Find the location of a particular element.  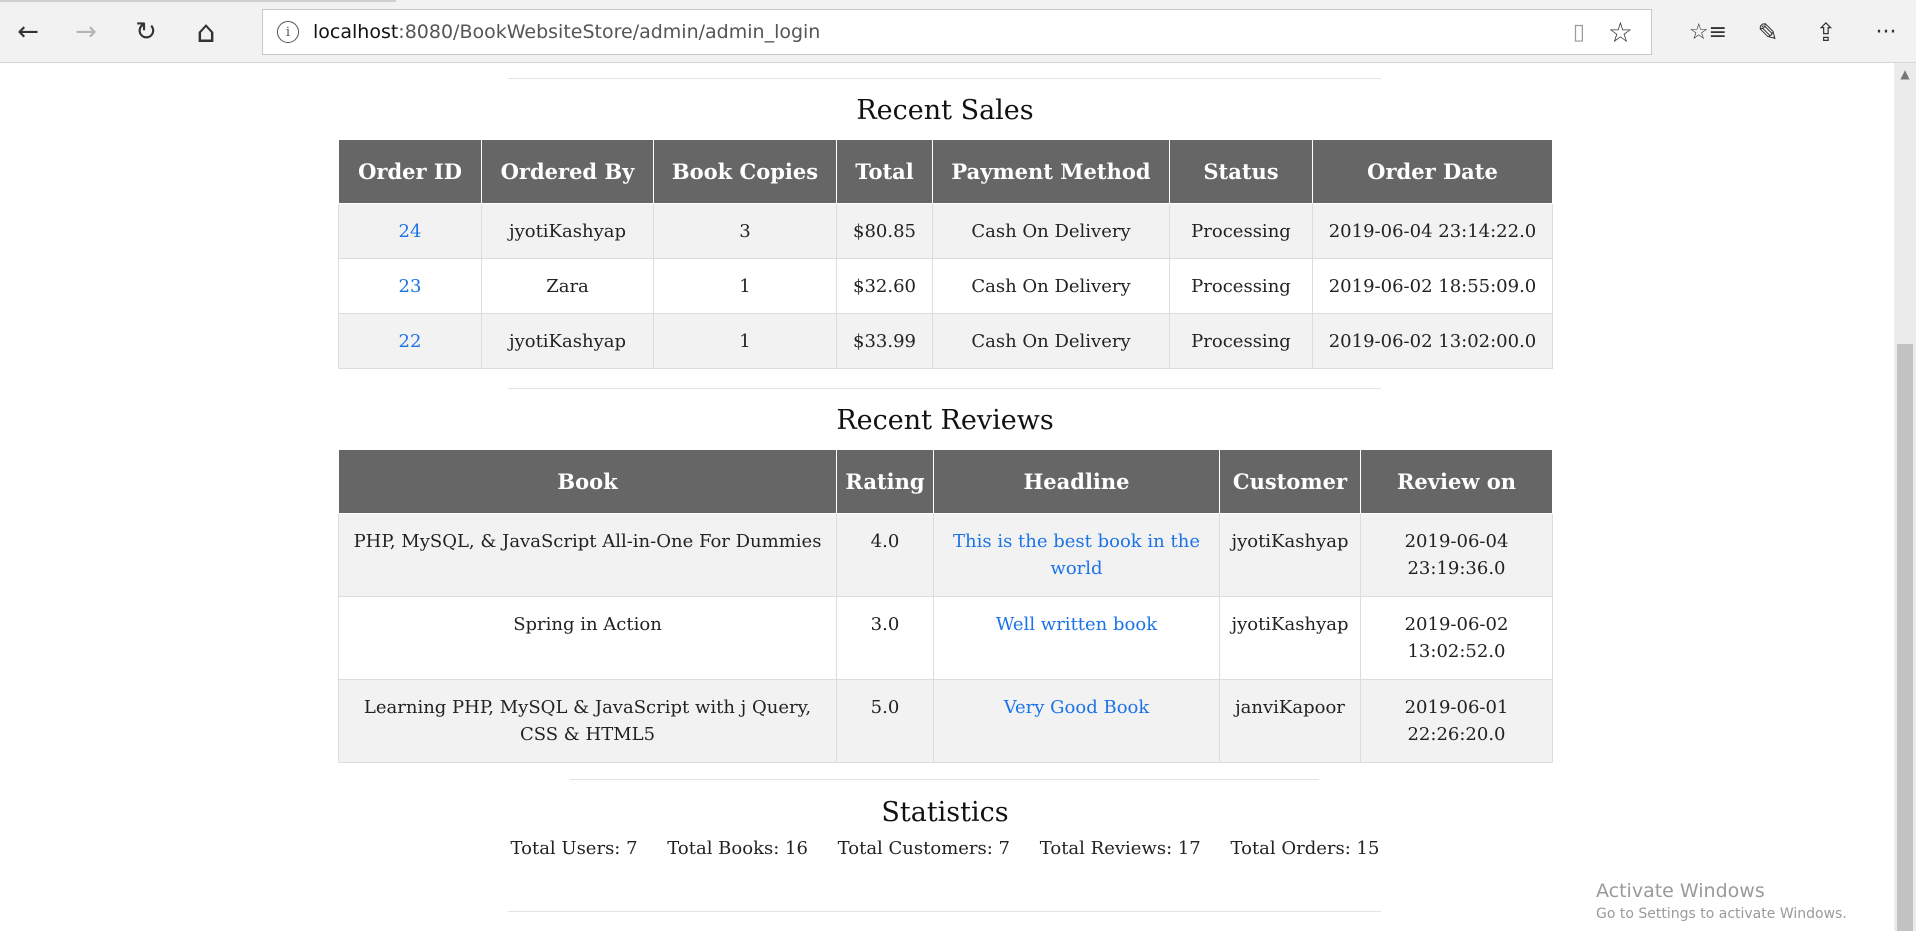

notes-pen-icon: ✎ is located at coordinates (1768, 32).